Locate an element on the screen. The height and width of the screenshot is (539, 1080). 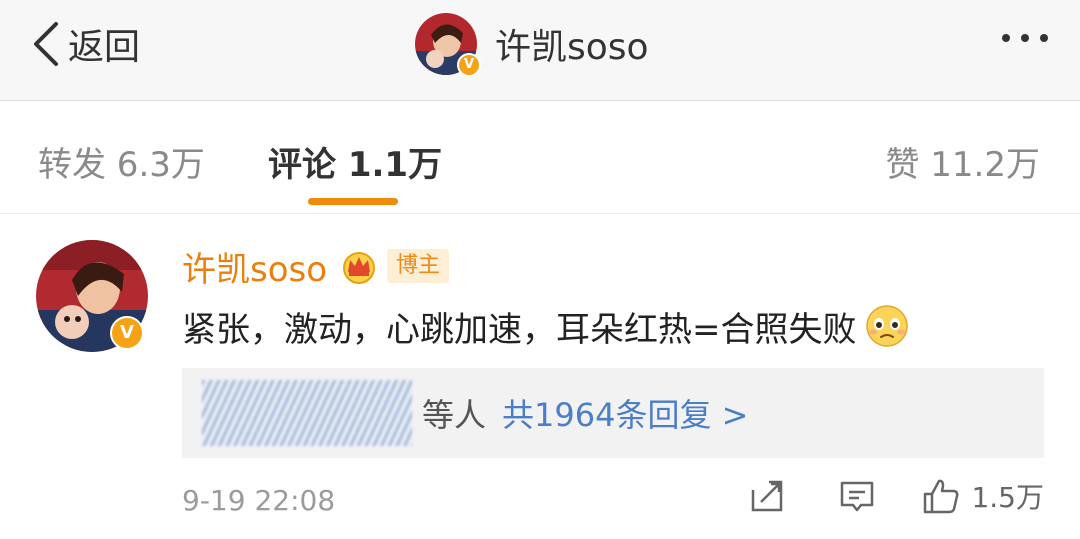
reply-summary-text: 等人 共1964条回复 > is located at coordinates (585, 413).